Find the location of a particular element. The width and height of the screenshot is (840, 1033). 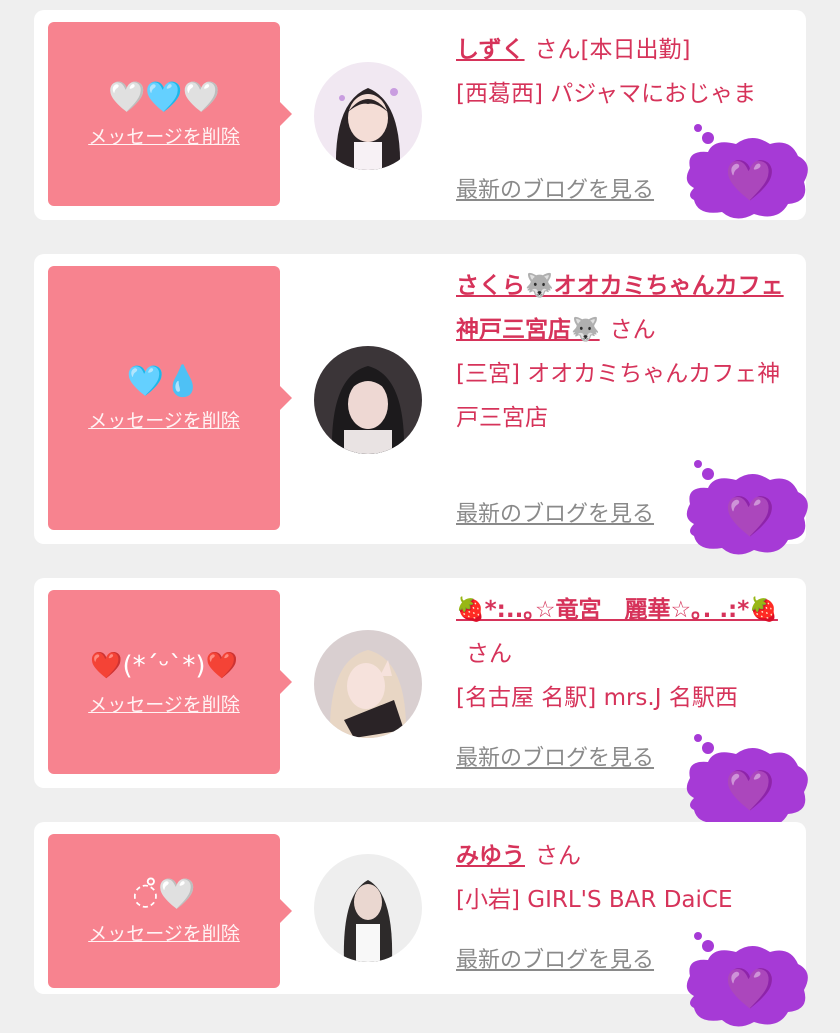

sender-info: みゆう さん [小岩] GIRL'S BAR DaiCE is located at coordinates (621, 878).